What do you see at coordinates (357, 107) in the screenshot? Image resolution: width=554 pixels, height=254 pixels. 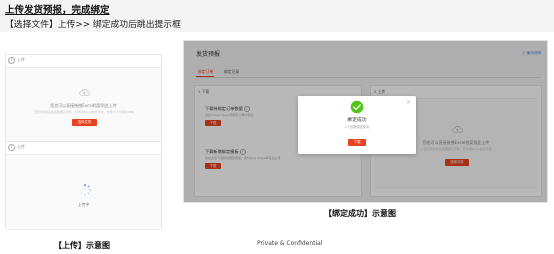 I see `success-check-icon` at bounding box center [357, 107].